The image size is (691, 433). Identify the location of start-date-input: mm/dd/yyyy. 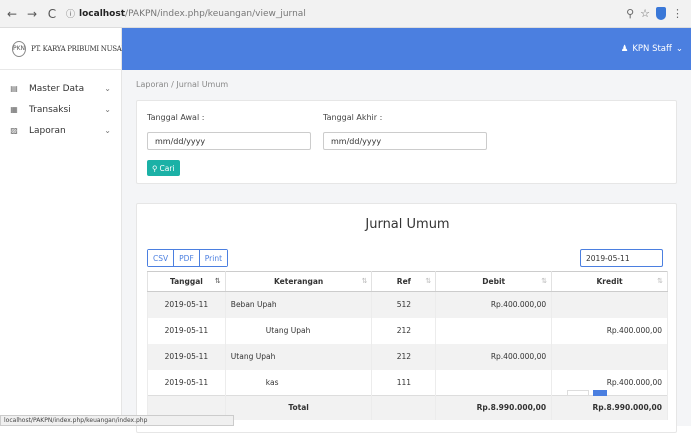
(229, 141).